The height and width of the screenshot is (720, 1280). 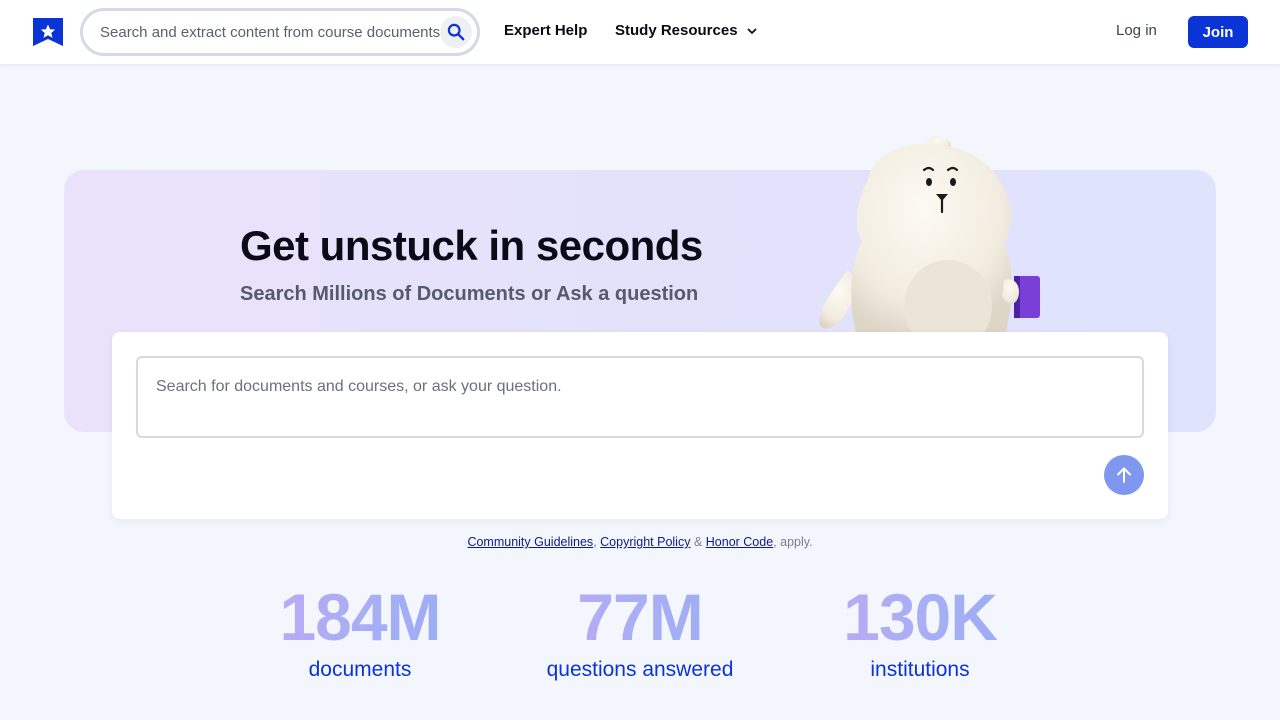 What do you see at coordinates (920, 617) in the screenshot?
I see `stat-value: 130K` at bounding box center [920, 617].